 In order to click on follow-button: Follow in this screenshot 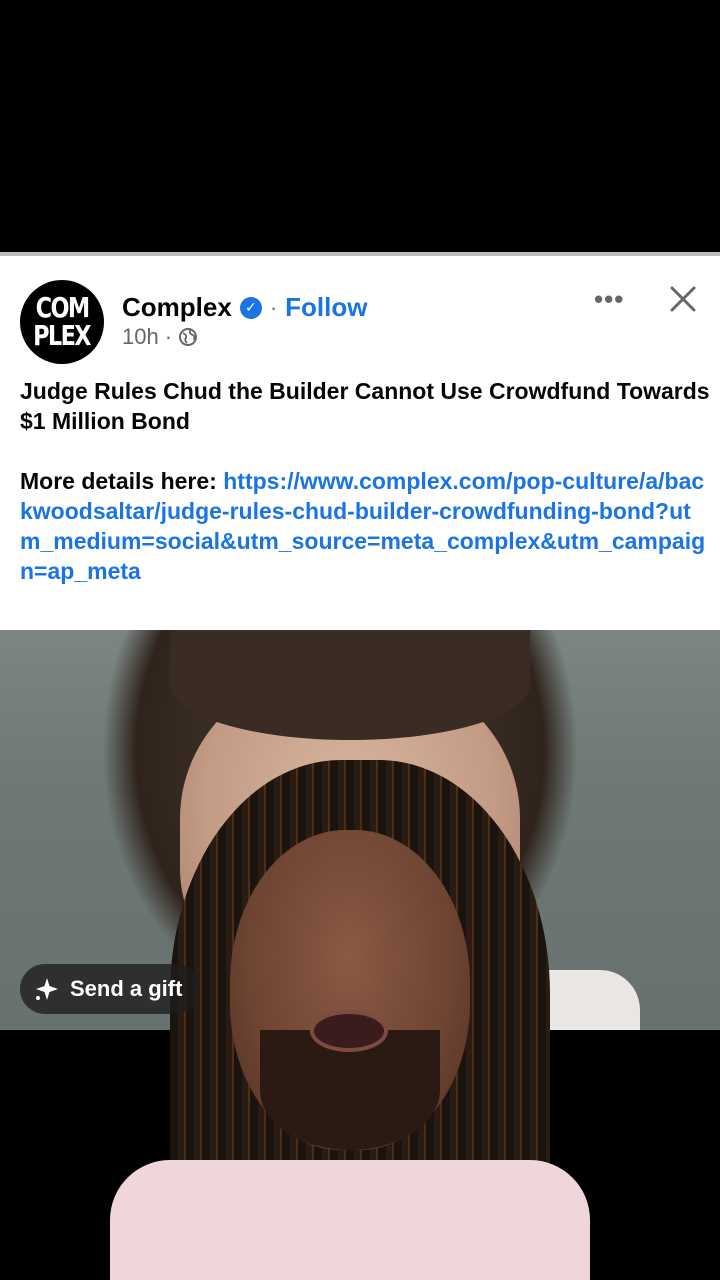, I will do `click(326, 307)`.